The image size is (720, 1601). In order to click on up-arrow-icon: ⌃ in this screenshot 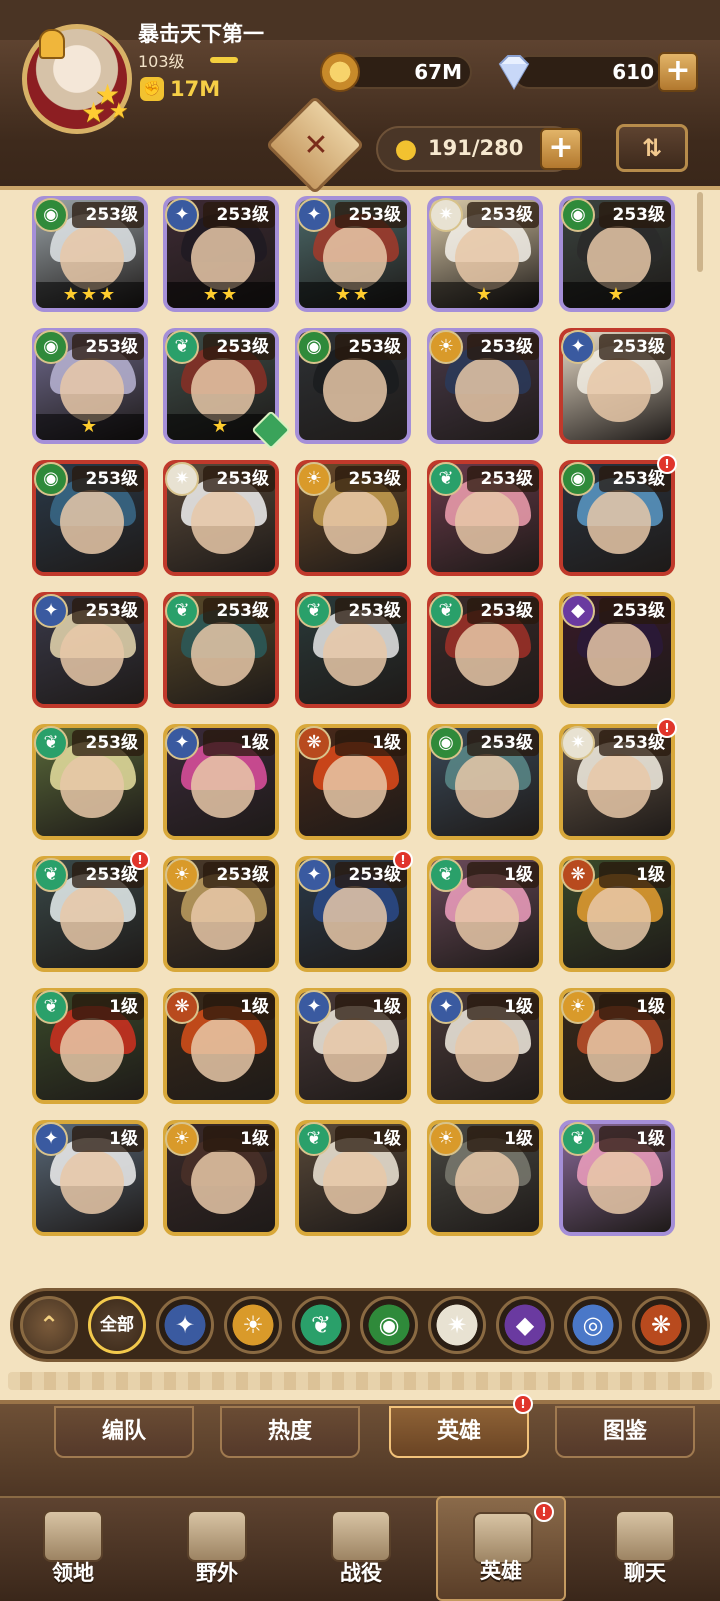, I will do `click(49, 1325)`.